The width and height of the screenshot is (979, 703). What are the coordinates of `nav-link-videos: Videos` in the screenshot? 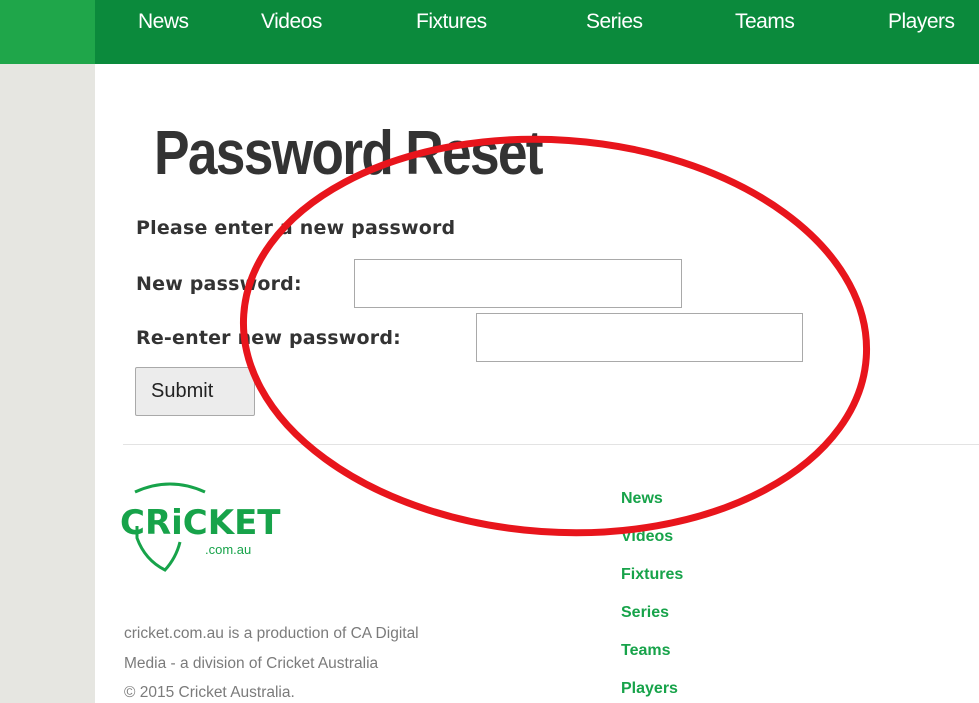 It's located at (291, 22).